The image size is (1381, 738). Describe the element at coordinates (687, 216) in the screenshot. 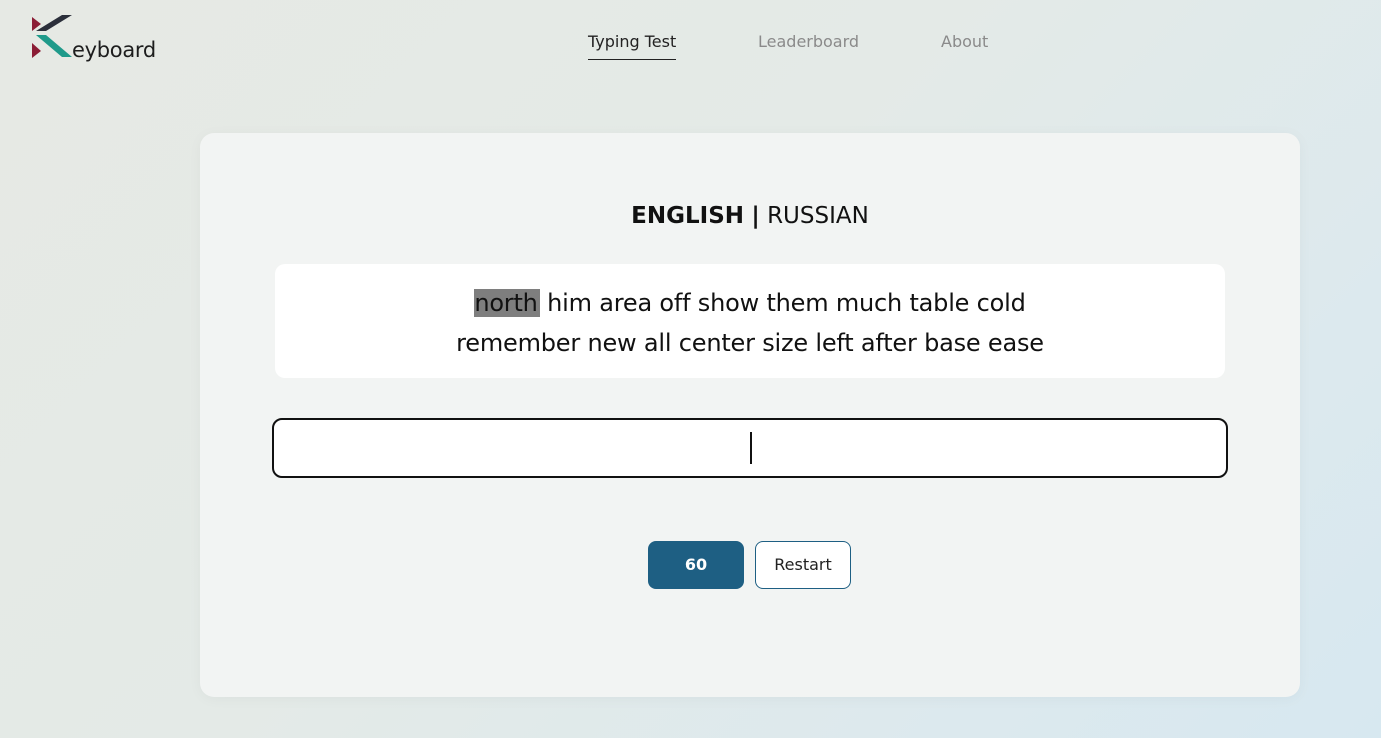

I see `language-english: ENGLISH` at that location.